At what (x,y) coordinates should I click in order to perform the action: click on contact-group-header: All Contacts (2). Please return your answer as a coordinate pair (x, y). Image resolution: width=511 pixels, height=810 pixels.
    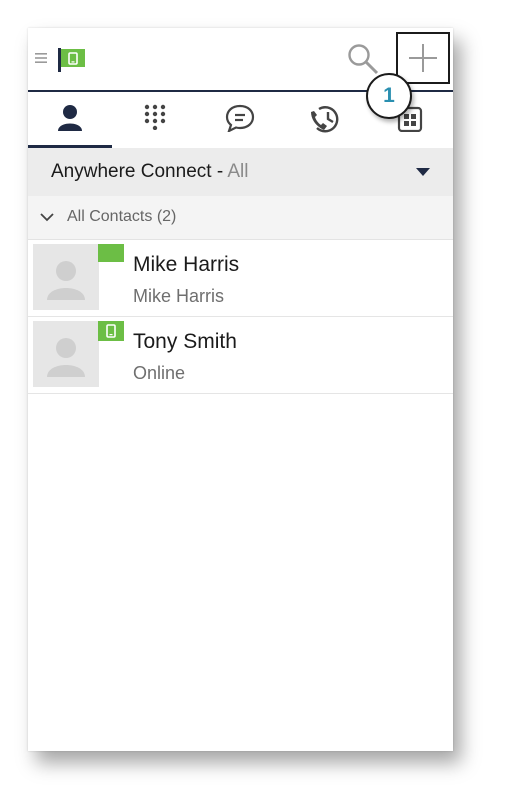
    Looking at the image, I should click on (240, 218).